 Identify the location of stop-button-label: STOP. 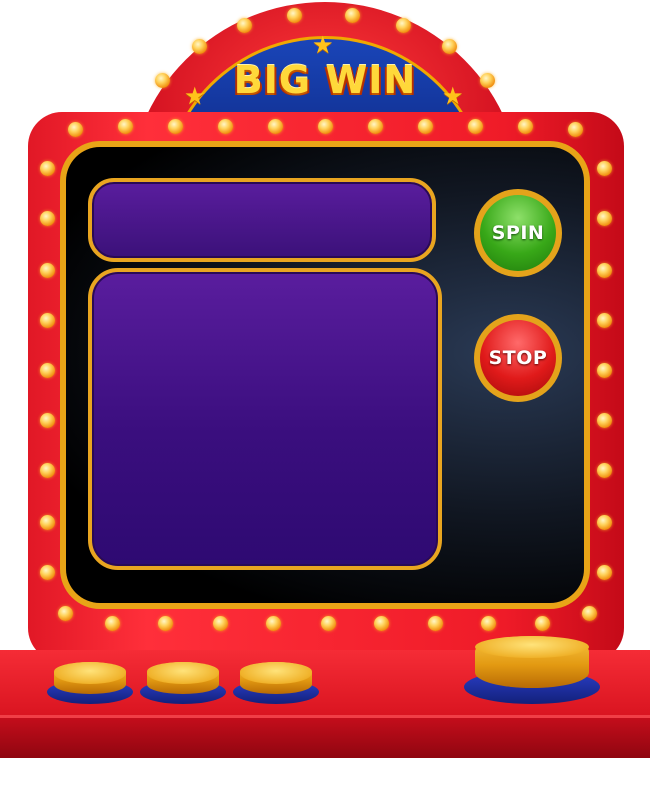
(518, 358).